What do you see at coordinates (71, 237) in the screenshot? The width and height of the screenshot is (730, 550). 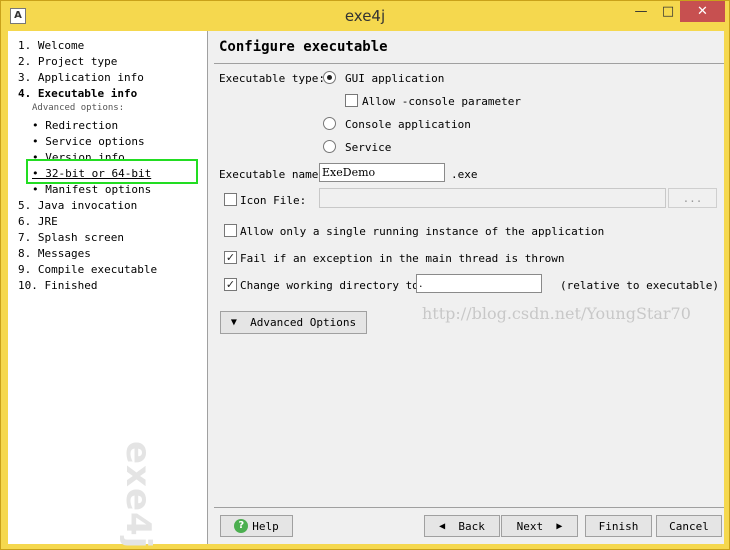 I see `step-splash-screen: 7. Splash screen` at bounding box center [71, 237].